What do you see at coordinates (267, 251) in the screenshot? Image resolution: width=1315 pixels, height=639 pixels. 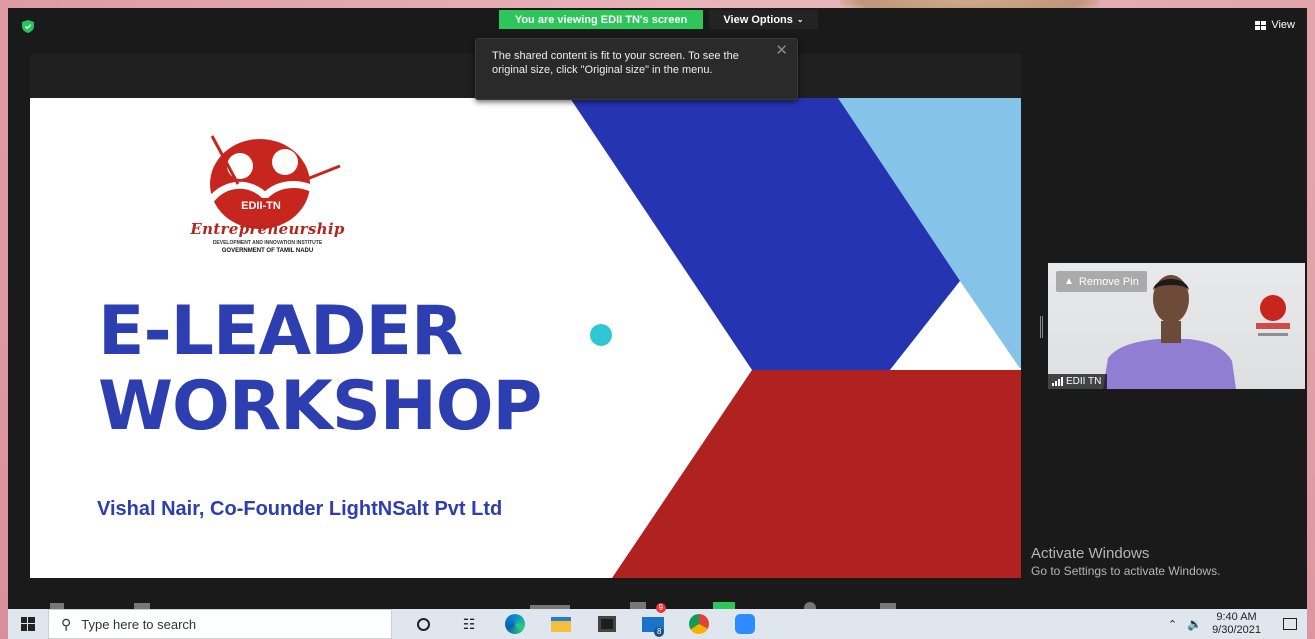 I see `logo-subtitle-government: GOVERNMENT OF TAMIL NADU` at bounding box center [267, 251].